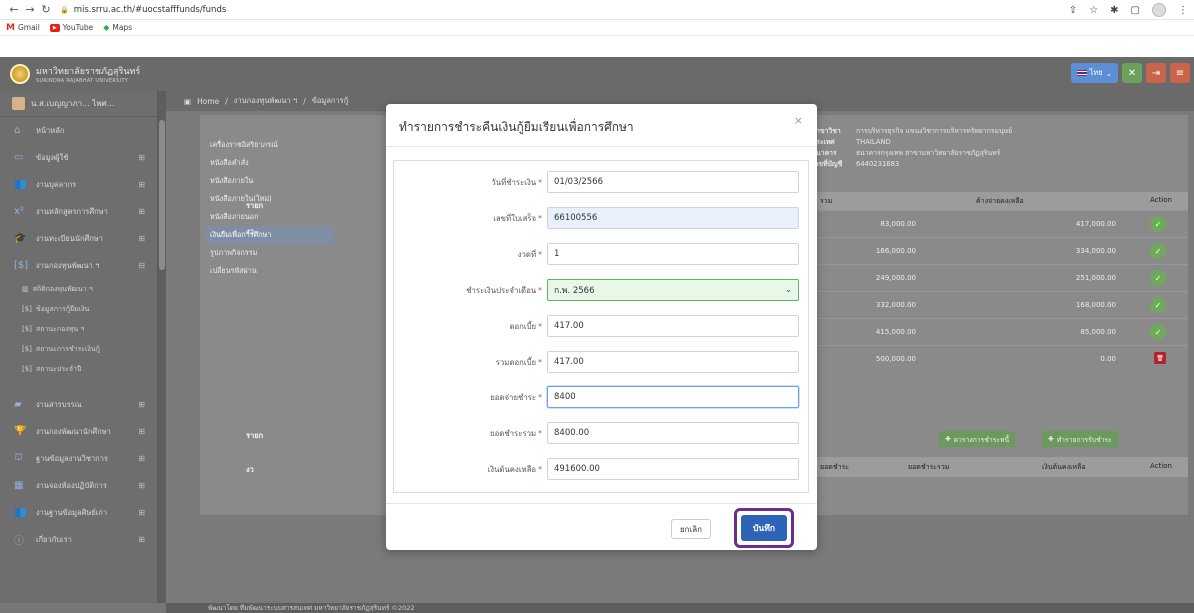 The width and height of the screenshot is (1194, 613). I want to click on save-button: บันทึก, so click(764, 528).